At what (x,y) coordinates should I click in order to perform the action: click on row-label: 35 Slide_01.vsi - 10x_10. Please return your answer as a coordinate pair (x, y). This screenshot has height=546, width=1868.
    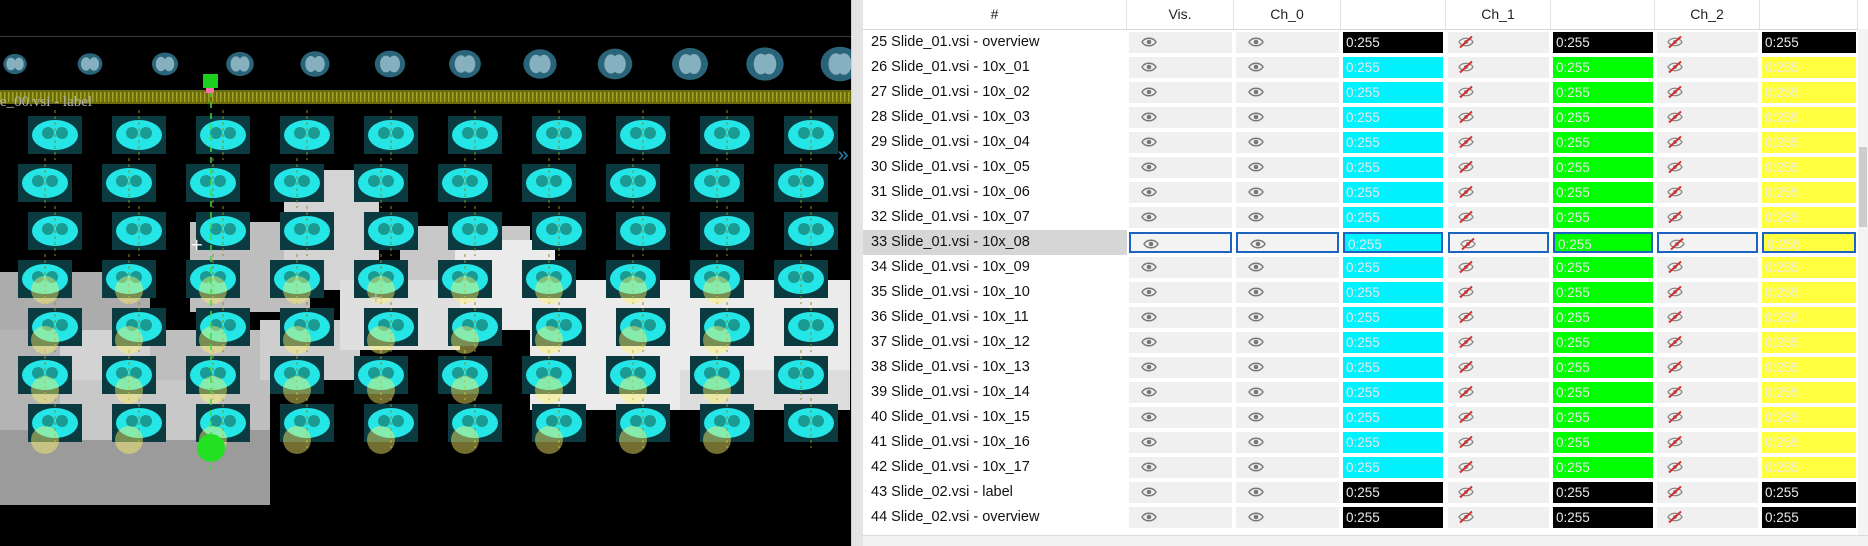
    Looking at the image, I should click on (995, 292).